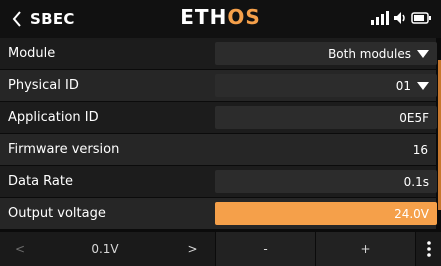  Describe the element at coordinates (20, 249) in the screenshot. I see `previous-step-button: <` at that location.